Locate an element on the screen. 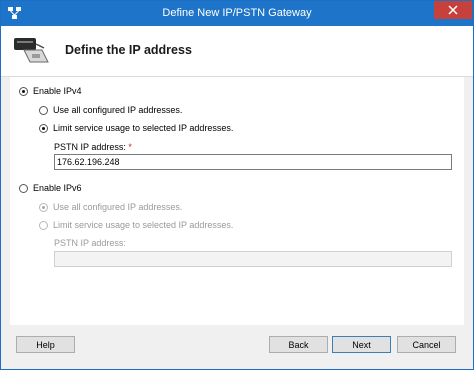 The width and height of the screenshot is (474, 370). gateway-icon is located at coordinates (32, 51).